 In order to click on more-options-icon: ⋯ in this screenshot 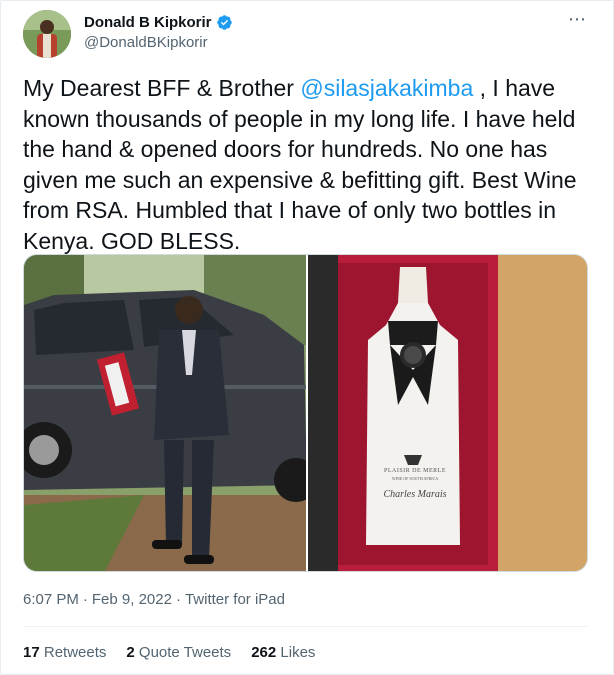, I will do `click(577, 19)`.